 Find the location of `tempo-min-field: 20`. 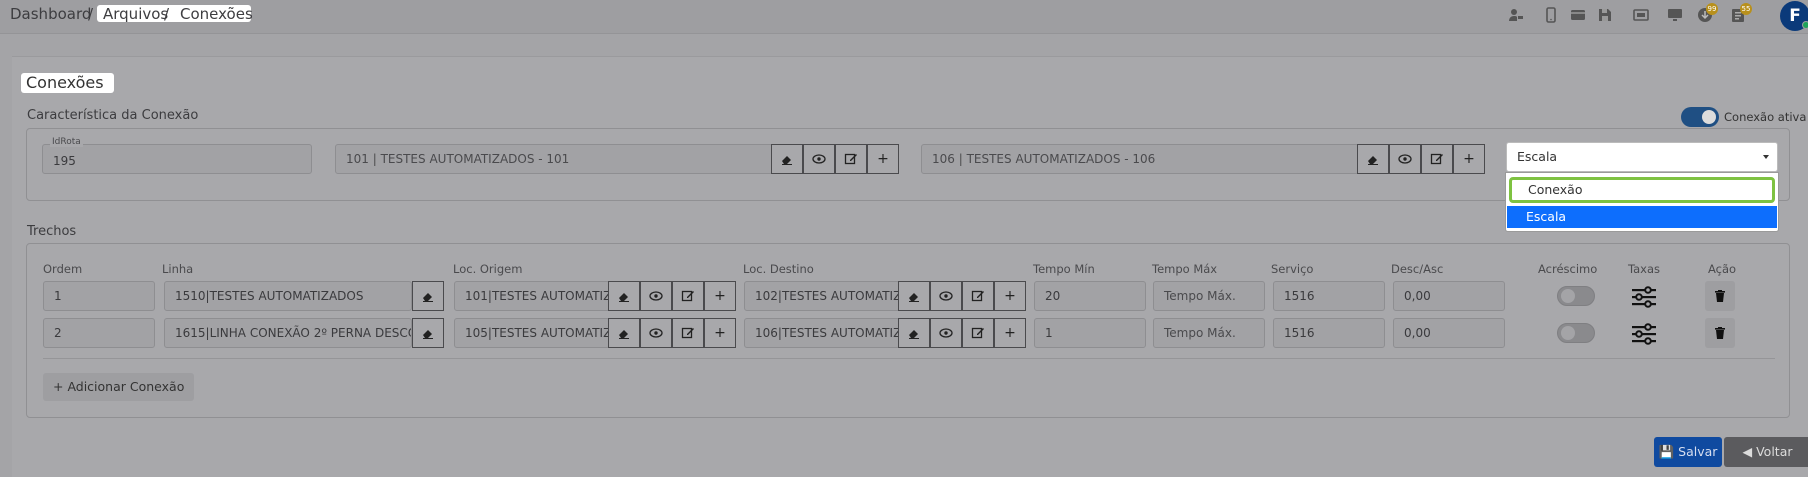

tempo-min-field: 20 is located at coordinates (1090, 296).